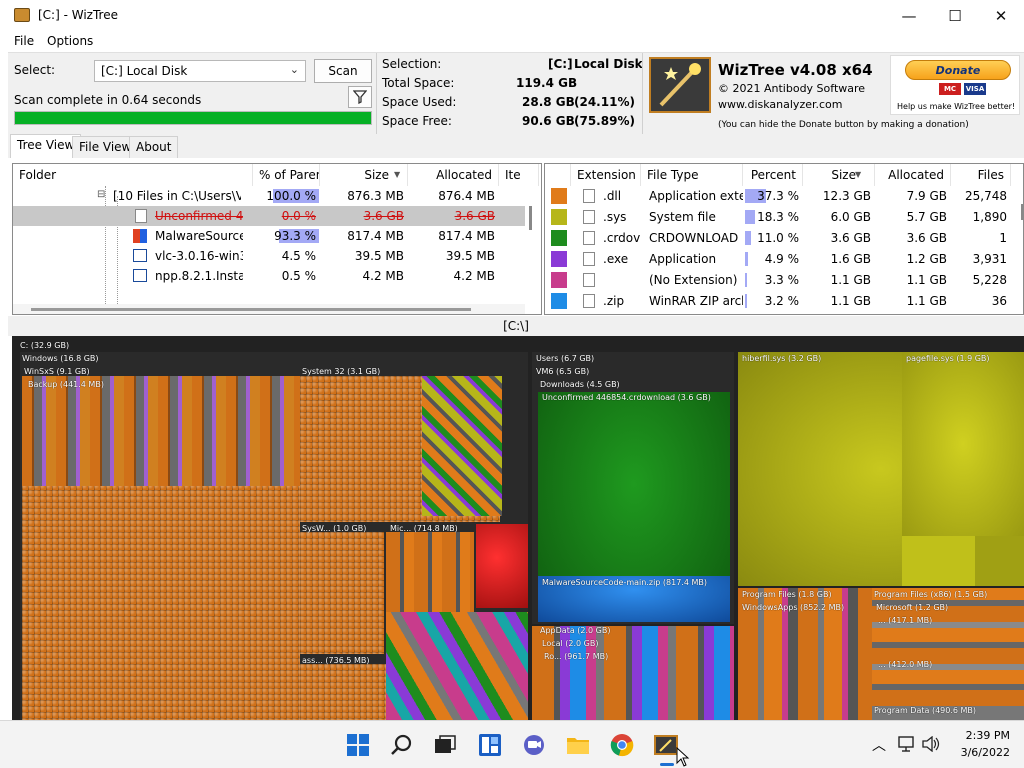 This screenshot has width=1024, height=768. What do you see at coordinates (879, 745) in the screenshot?
I see `show-hidden-icons-chevron-up-icon: ︿` at bounding box center [879, 745].